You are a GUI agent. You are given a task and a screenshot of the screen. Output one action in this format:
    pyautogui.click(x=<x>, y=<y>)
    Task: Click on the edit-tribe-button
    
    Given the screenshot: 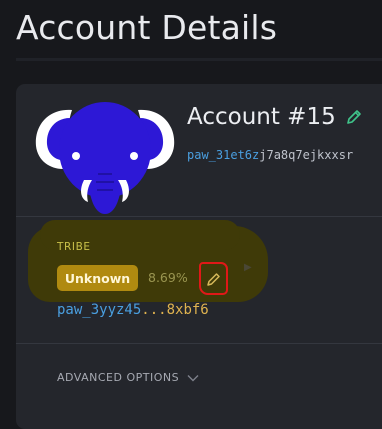 What is the action you would take?
    pyautogui.click(x=213, y=278)
    